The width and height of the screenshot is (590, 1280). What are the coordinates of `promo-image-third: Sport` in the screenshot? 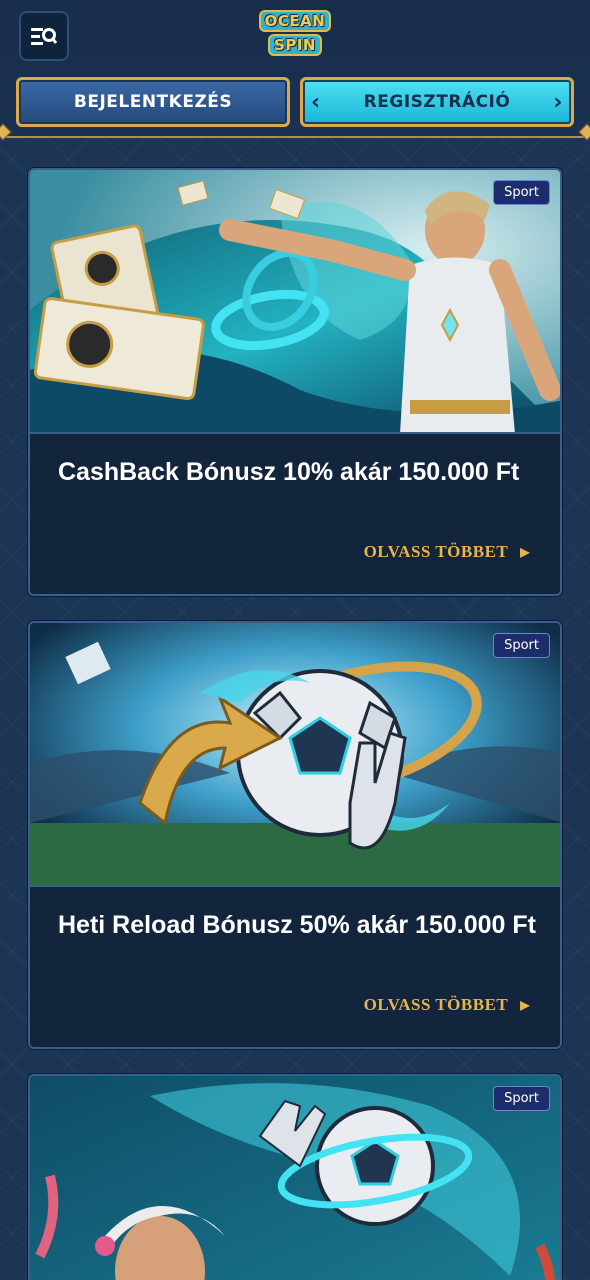 It's located at (295, 1178).